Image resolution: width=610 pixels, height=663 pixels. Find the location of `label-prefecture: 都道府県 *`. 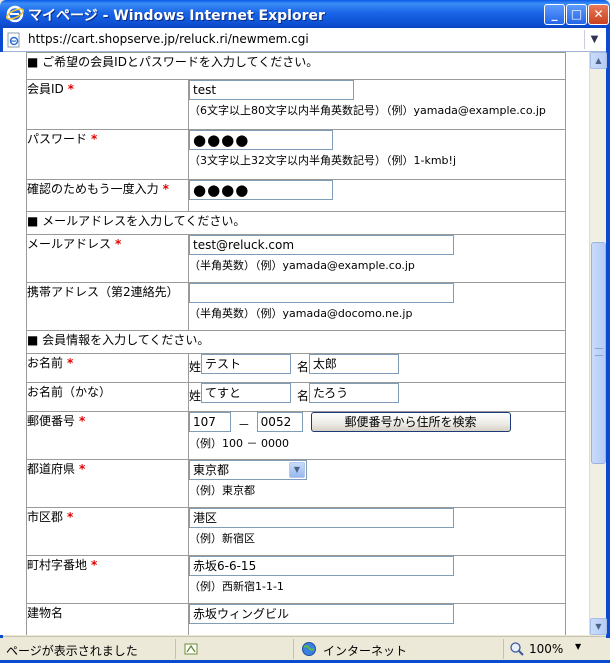

label-prefecture: 都道府県 * is located at coordinates (107, 483).